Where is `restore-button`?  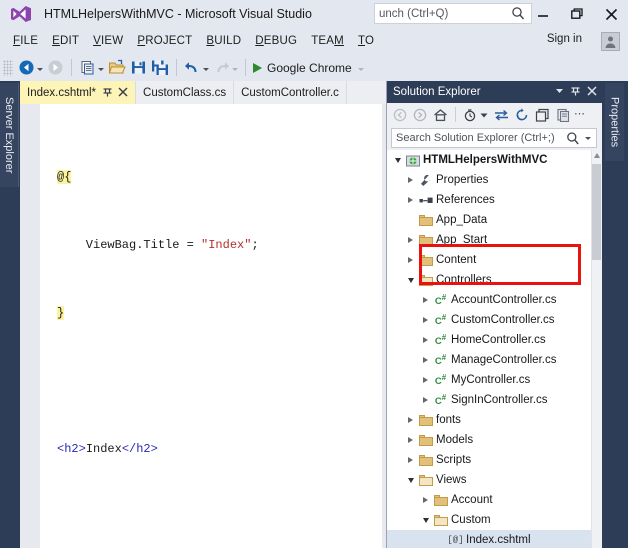
restore-button is located at coordinates (577, 14).